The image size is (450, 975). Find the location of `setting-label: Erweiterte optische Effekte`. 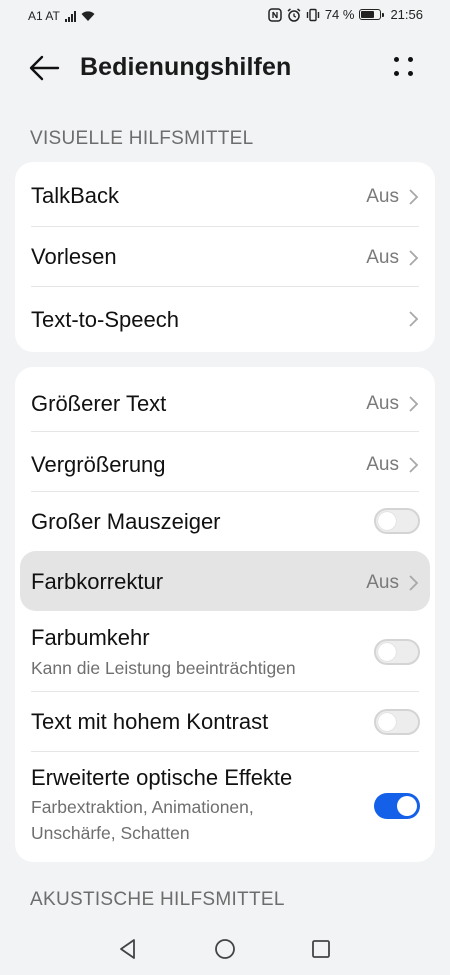

setting-label: Erweiterte optische Effekte is located at coordinates (162, 777).